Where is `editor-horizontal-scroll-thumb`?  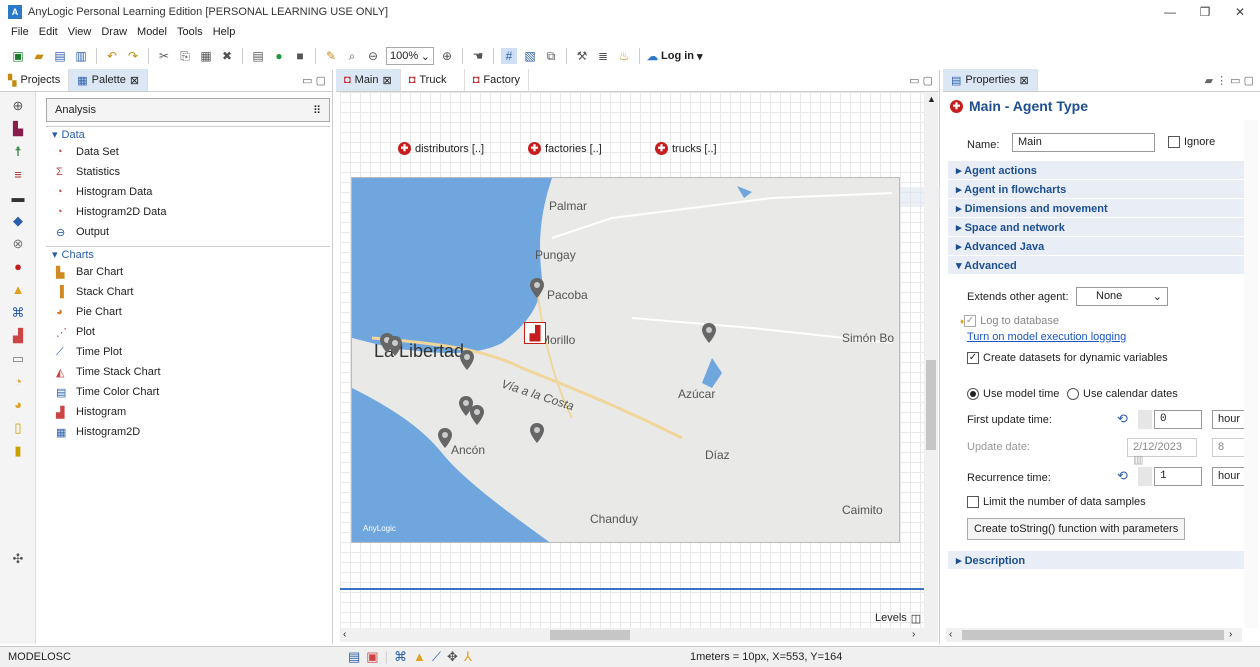 editor-horizontal-scroll-thumb is located at coordinates (590, 635).